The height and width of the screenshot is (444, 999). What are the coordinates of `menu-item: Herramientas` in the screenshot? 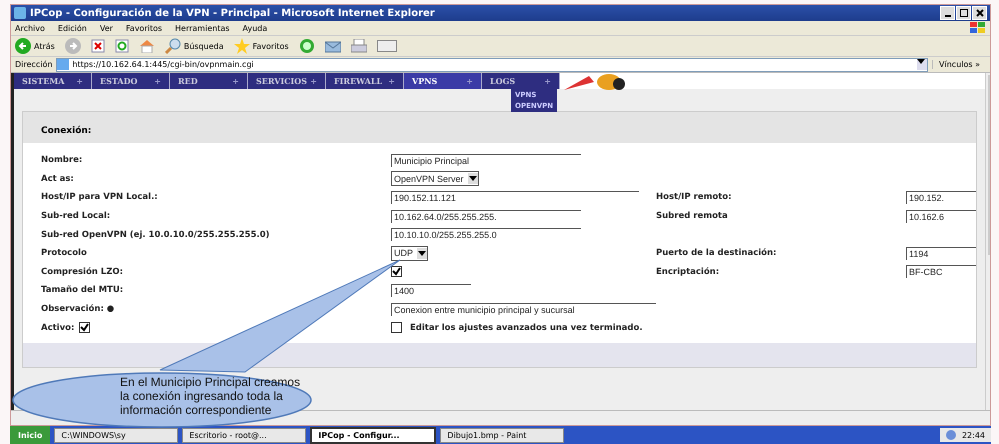 It's located at (202, 28).